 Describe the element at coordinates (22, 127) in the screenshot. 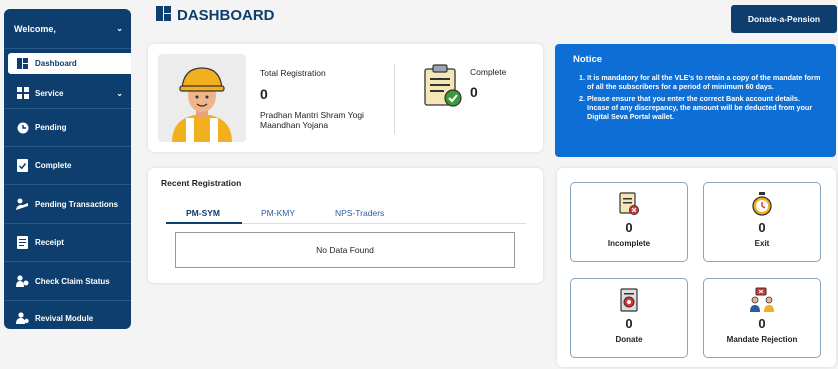

I see `pending-icon` at that location.